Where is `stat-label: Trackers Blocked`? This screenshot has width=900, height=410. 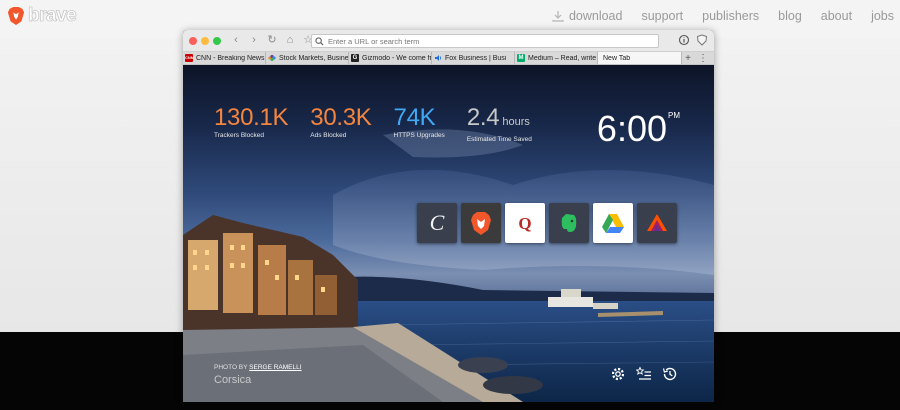 stat-label: Trackers Blocked is located at coordinates (239, 135).